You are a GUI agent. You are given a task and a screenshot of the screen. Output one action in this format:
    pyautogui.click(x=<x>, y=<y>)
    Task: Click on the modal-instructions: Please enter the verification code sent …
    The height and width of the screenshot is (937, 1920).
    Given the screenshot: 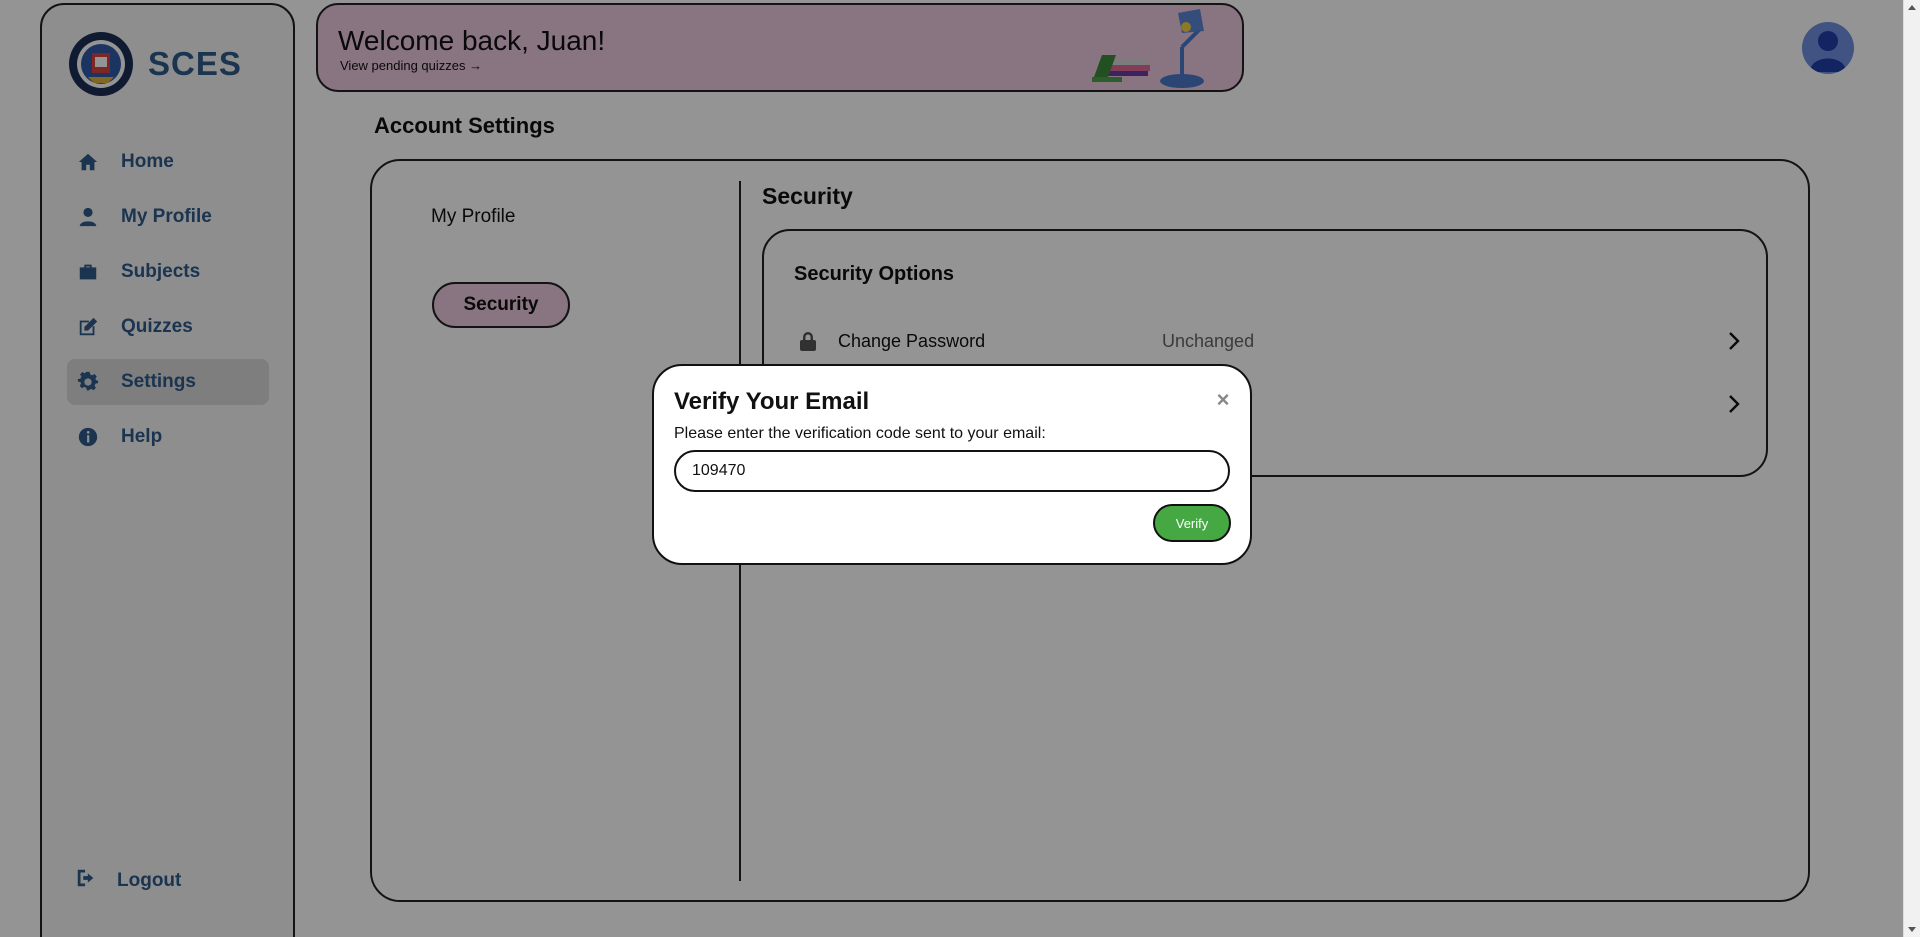 What is the action you would take?
    pyautogui.click(x=860, y=433)
    